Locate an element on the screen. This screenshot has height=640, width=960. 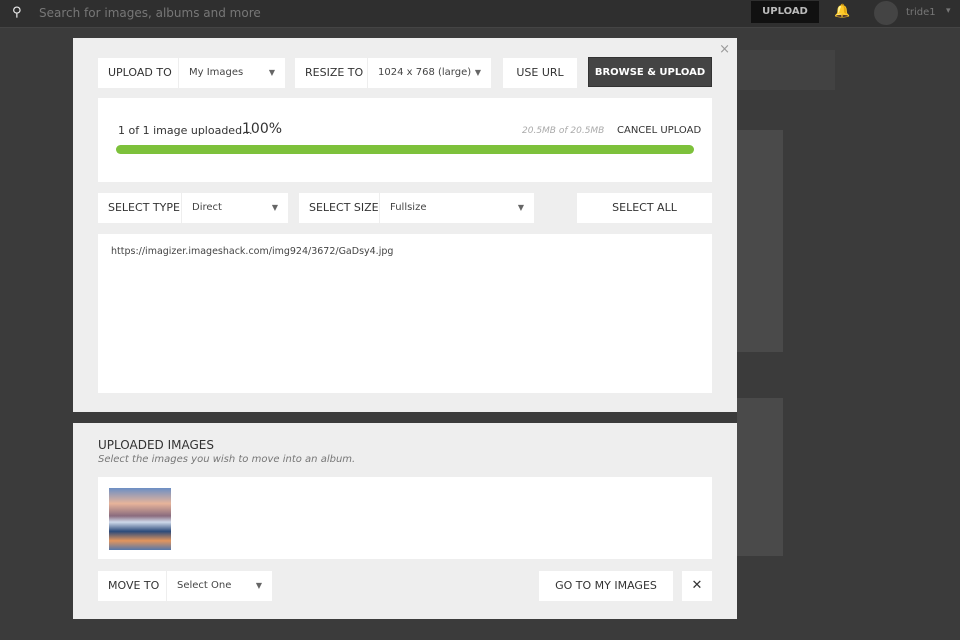
thumbnails-area is located at coordinates (405, 518).